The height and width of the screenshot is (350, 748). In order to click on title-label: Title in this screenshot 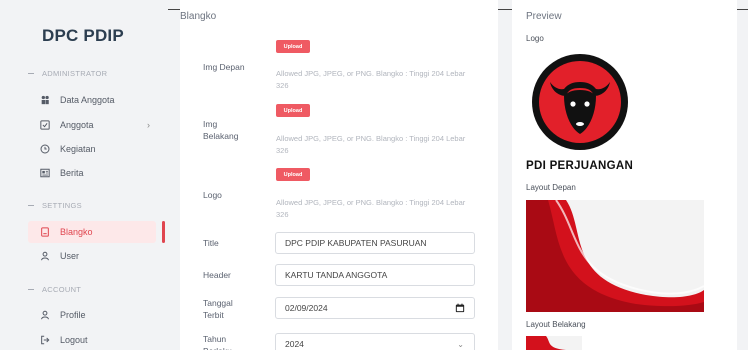, I will do `click(211, 243)`.